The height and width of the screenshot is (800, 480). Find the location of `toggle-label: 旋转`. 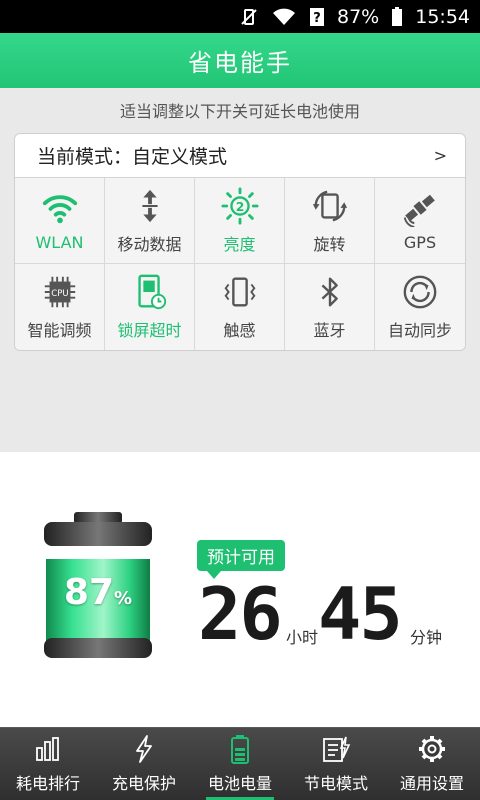

toggle-label: 旋转 is located at coordinates (329, 244).